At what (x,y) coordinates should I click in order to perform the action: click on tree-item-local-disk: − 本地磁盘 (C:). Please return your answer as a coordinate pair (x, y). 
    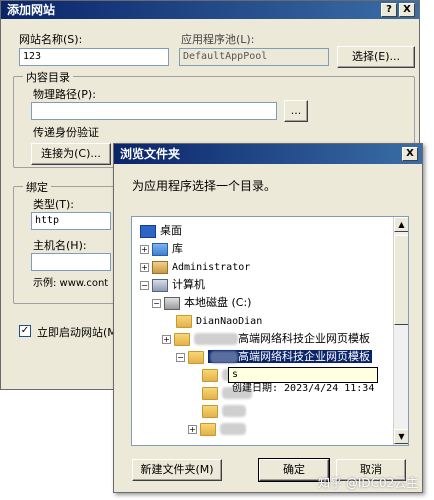
    Looking at the image, I should click on (201, 303).